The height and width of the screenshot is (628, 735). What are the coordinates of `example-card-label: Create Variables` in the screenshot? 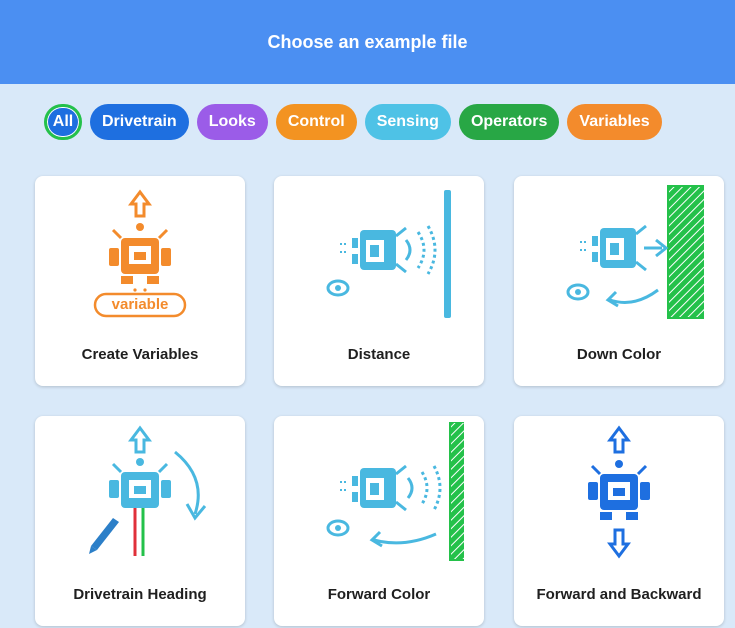 It's located at (140, 354).